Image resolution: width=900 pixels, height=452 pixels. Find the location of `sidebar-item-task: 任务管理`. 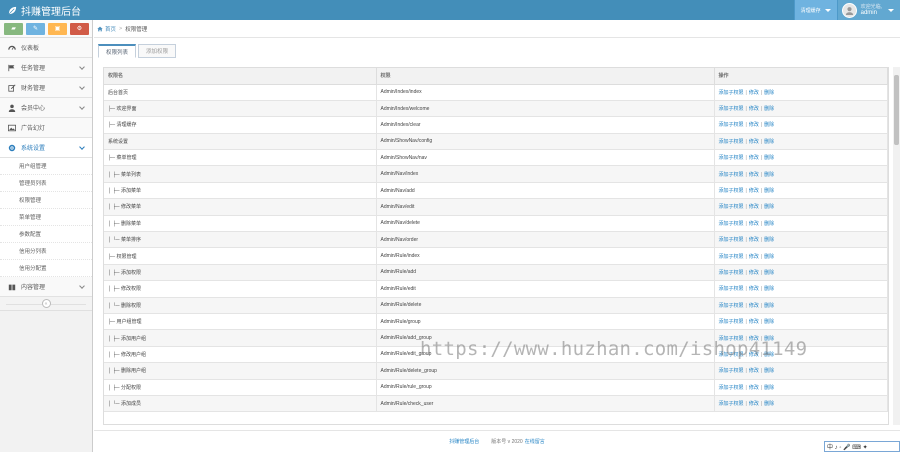

sidebar-item-task: 任务管理 is located at coordinates (46, 68).